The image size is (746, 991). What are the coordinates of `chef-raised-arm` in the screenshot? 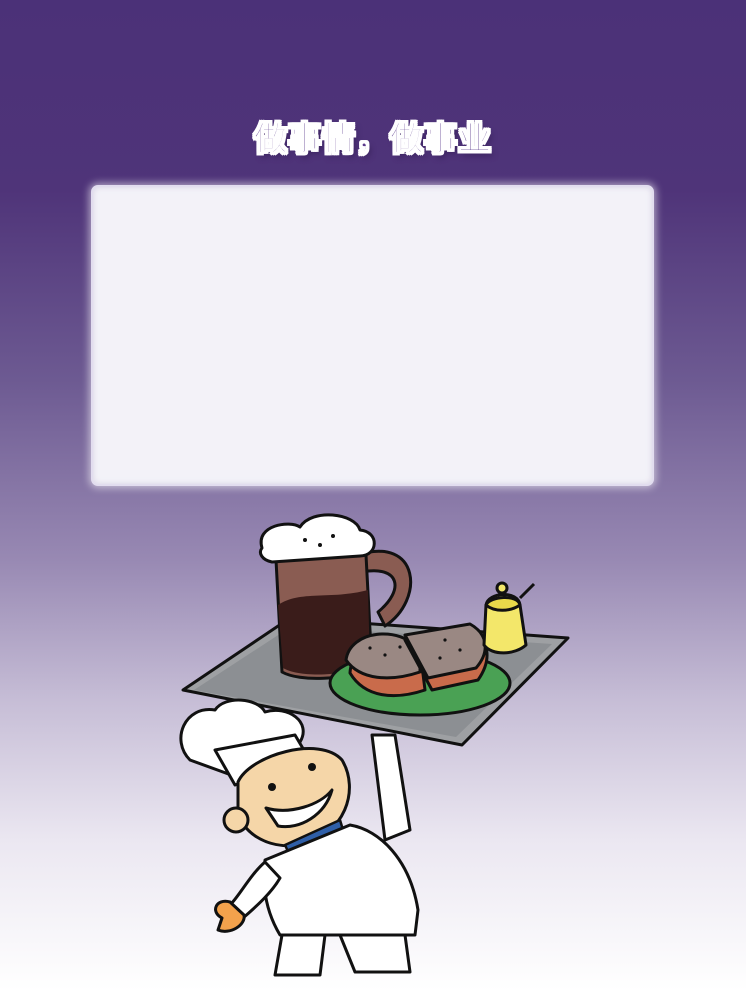 It's located at (391, 787).